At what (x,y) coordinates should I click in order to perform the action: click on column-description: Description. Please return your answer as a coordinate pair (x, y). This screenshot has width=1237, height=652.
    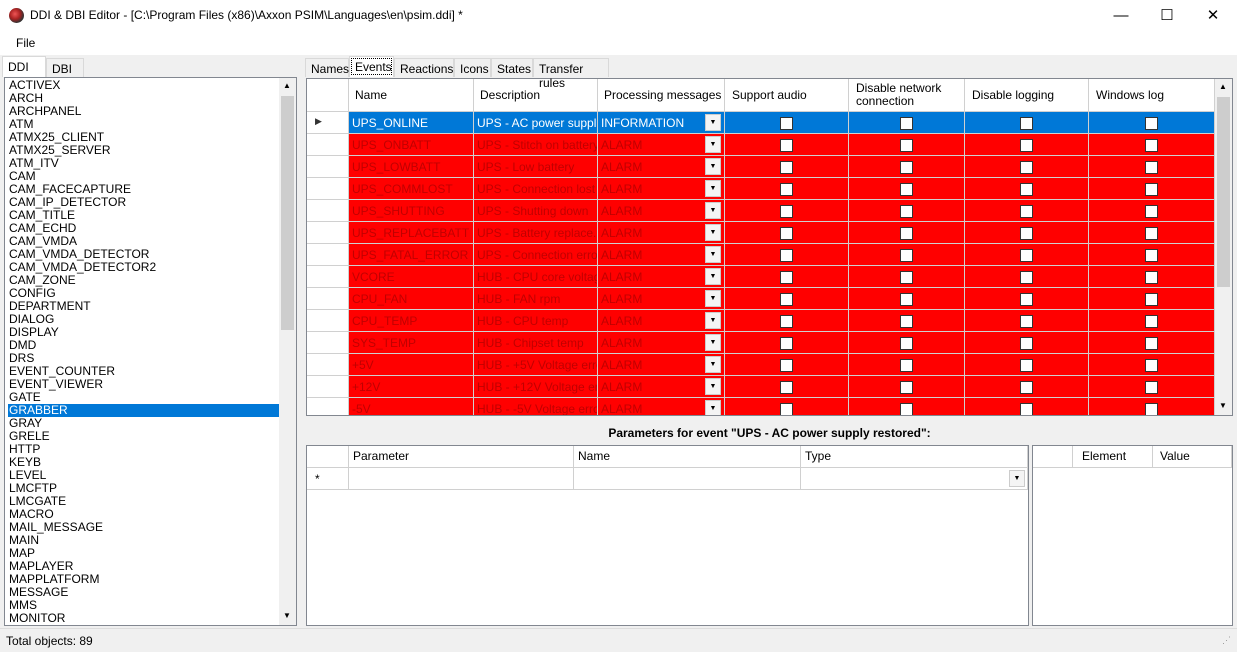
    Looking at the image, I should click on (536, 95).